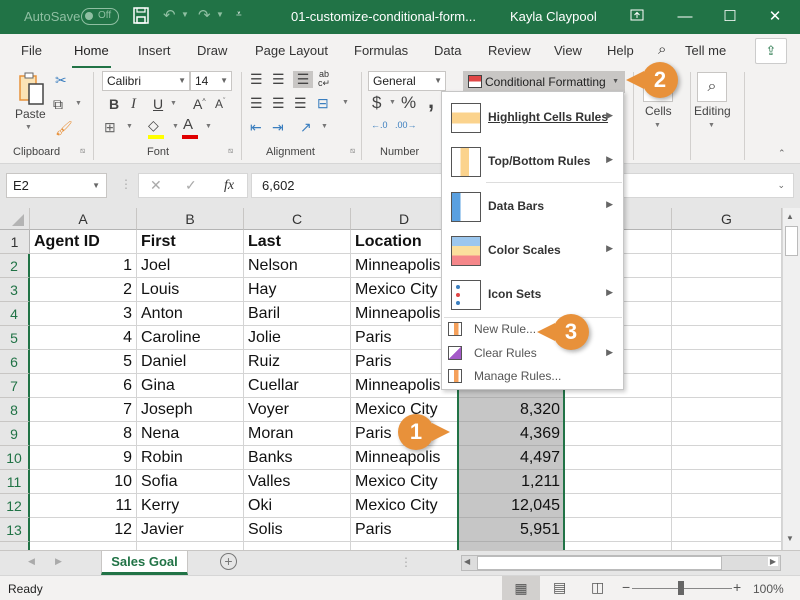 Image resolution: width=800 pixels, height=600 pixels. I want to click on tab-formulas: Formulas, so click(381, 50).